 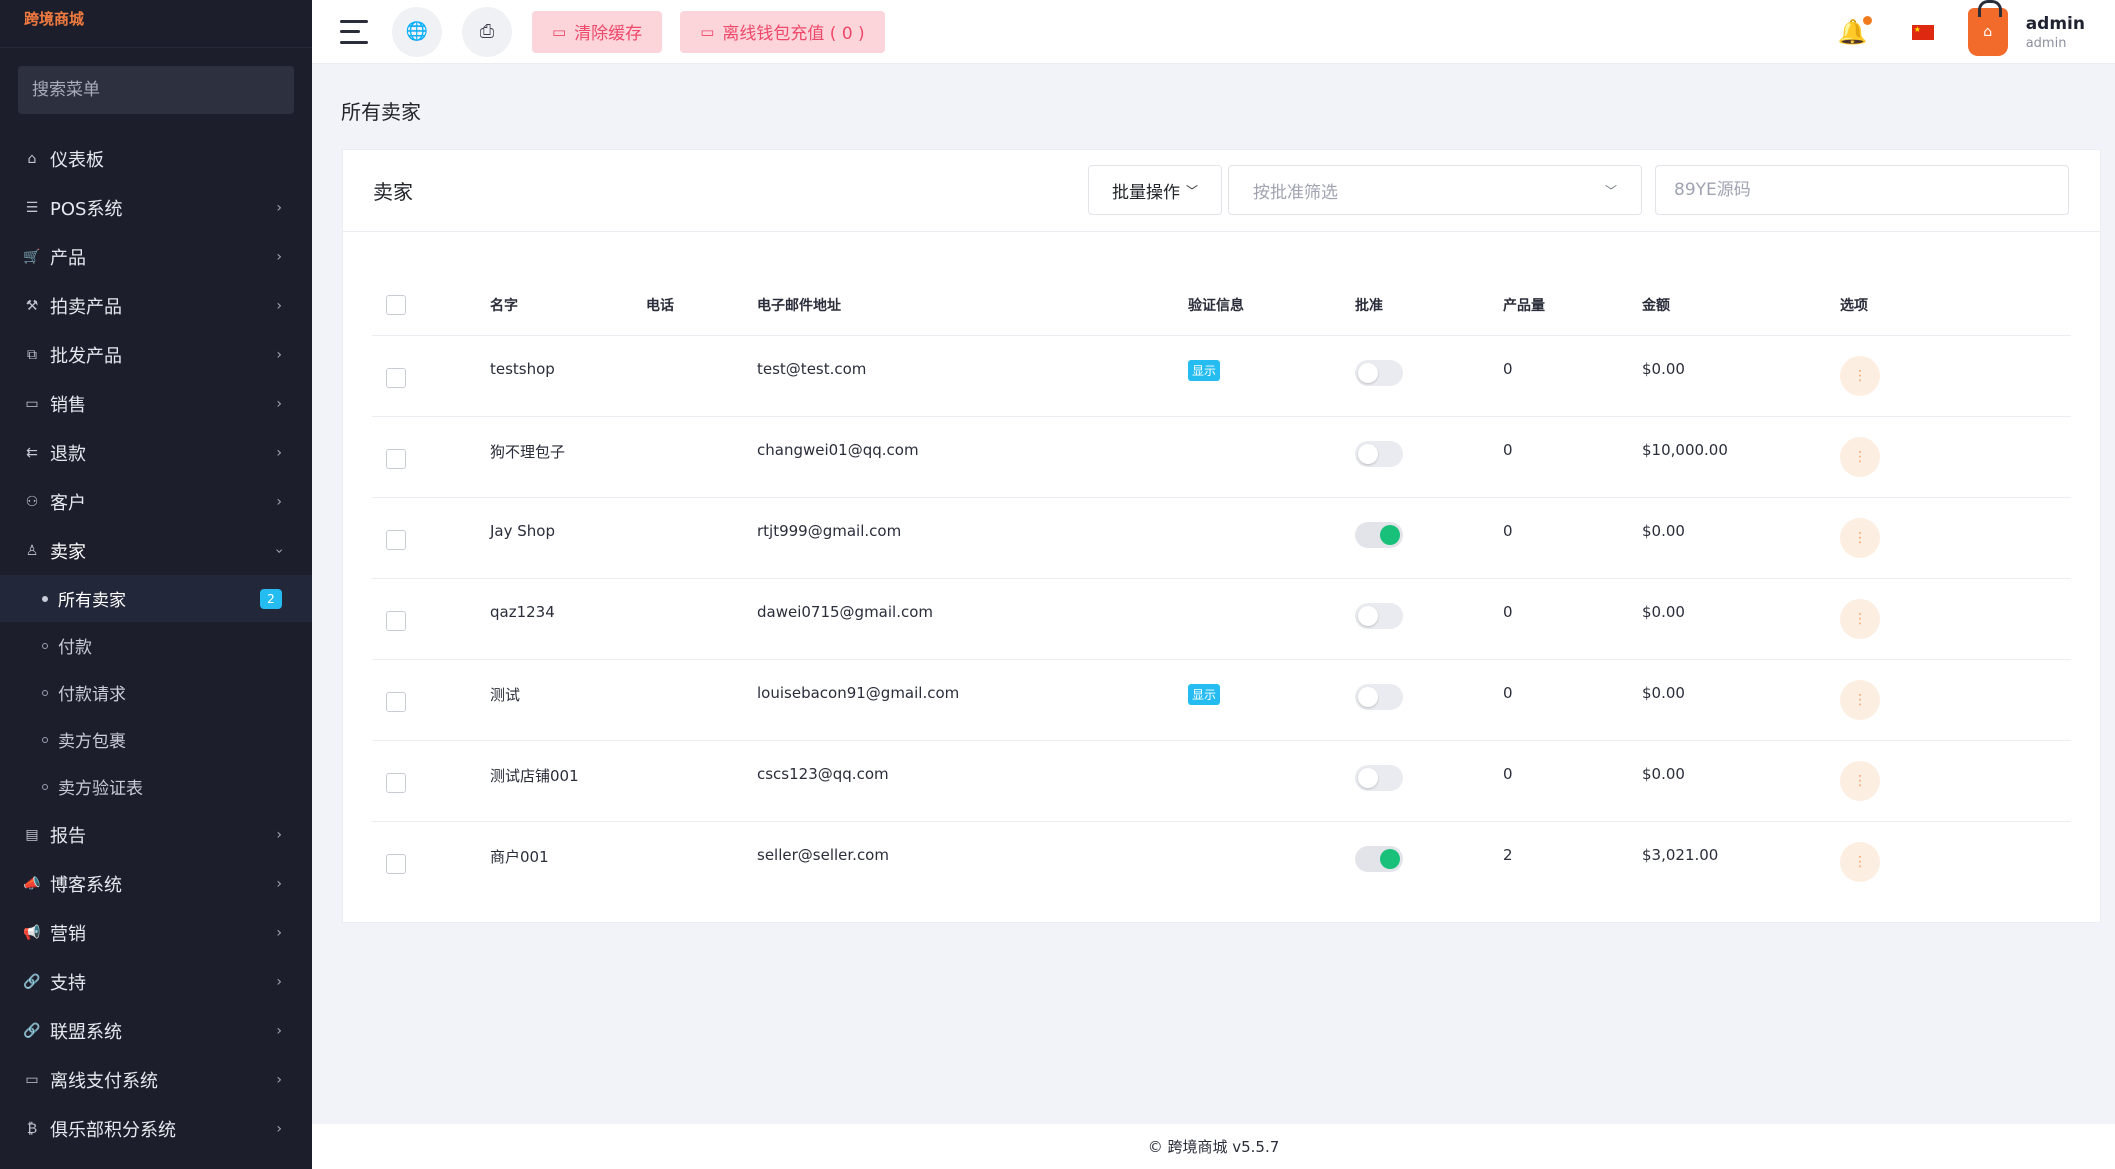 I want to click on sidebar-item-label: 联盟系统, so click(x=86, y=1032).